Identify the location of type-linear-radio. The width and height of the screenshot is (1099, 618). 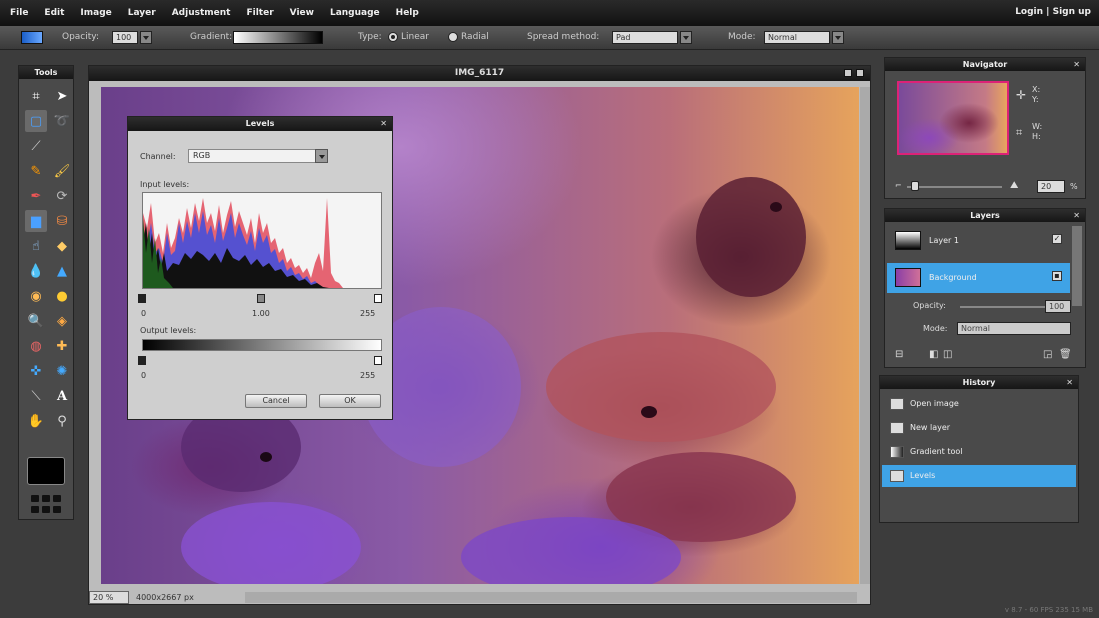
(393, 37).